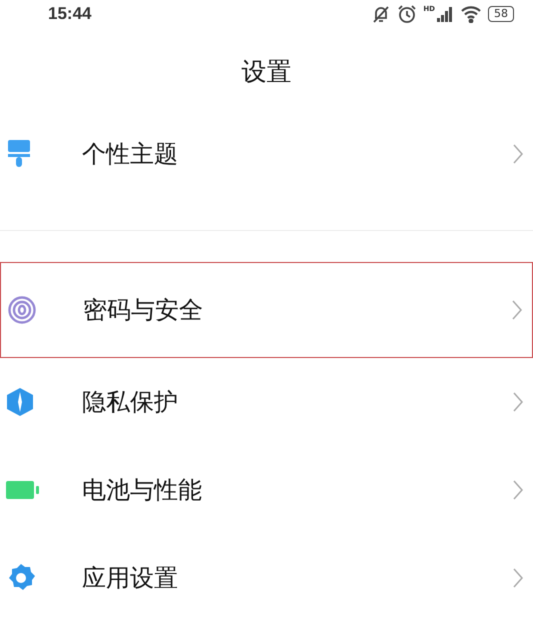 The width and height of the screenshot is (533, 629). I want to click on item-label: 应用设置, so click(130, 578).